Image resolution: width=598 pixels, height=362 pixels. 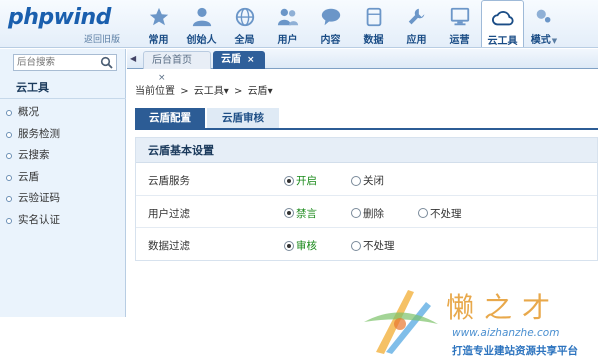 I want to click on sidebar-item-service-check: 服务检测, so click(x=63, y=135).